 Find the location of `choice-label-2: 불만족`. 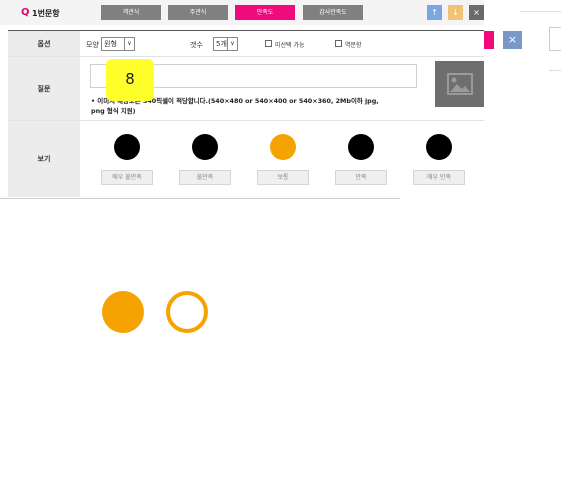

choice-label-2: 불만족 is located at coordinates (205, 177).